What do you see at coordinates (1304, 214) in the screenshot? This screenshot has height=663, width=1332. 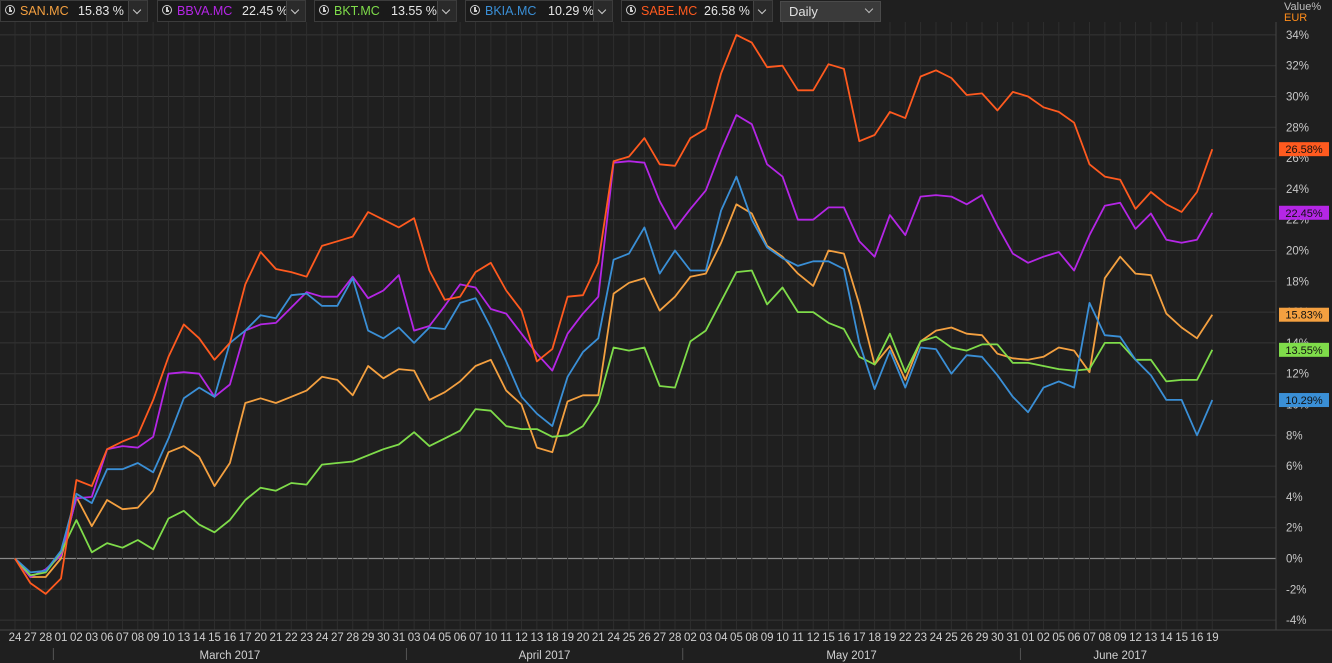 I see `last-value-label: 22.45%` at bounding box center [1304, 214].